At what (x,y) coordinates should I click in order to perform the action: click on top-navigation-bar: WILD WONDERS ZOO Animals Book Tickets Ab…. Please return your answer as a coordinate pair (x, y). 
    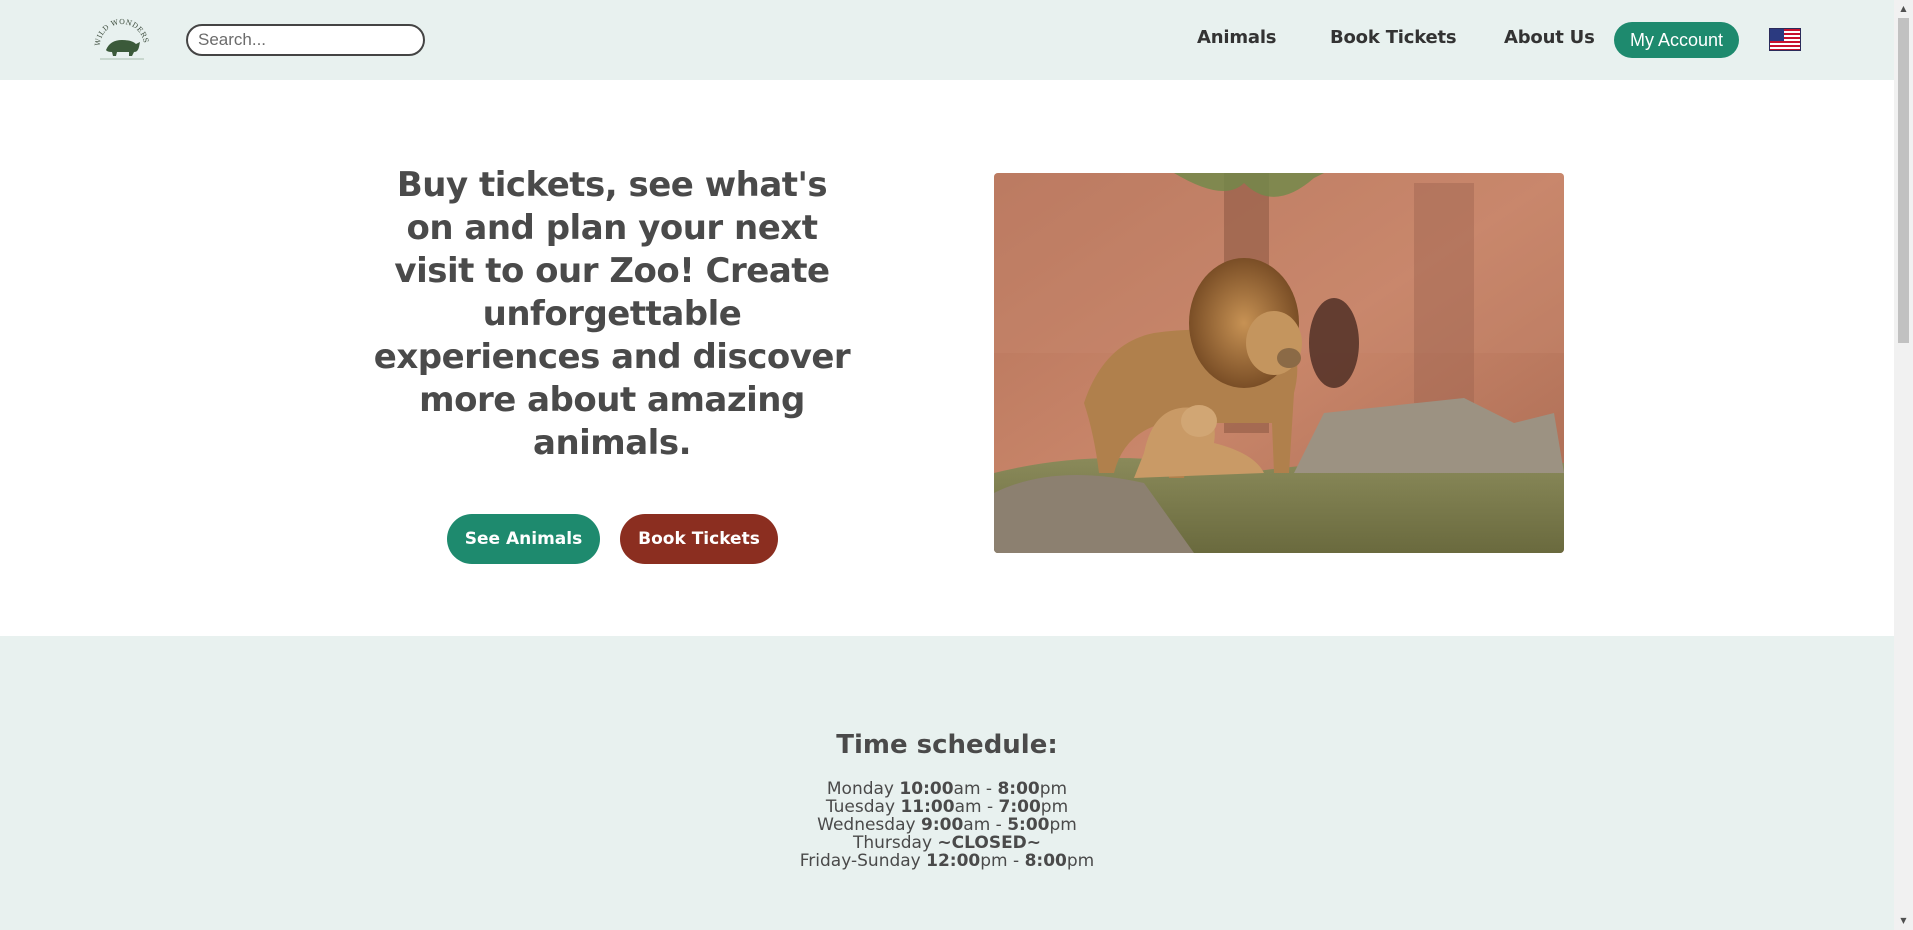
    Looking at the image, I should click on (947, 40).